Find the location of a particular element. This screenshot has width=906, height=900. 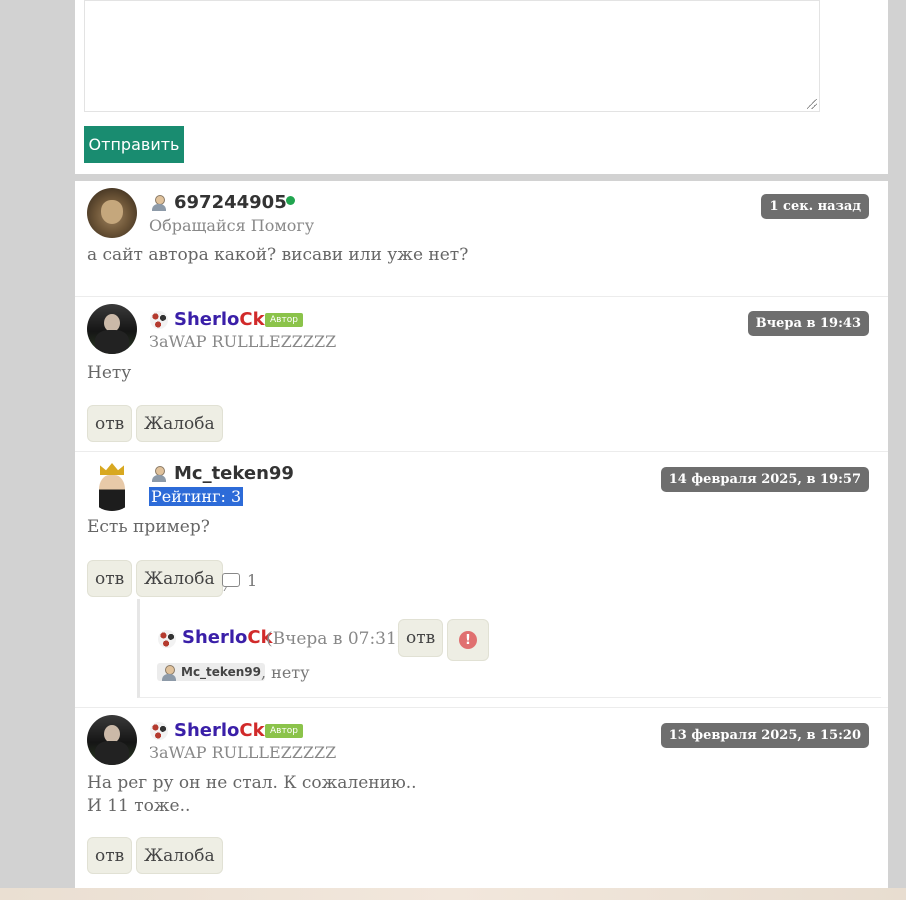

user-mention: Mc_teken99 is located at coordinates (211, 672).